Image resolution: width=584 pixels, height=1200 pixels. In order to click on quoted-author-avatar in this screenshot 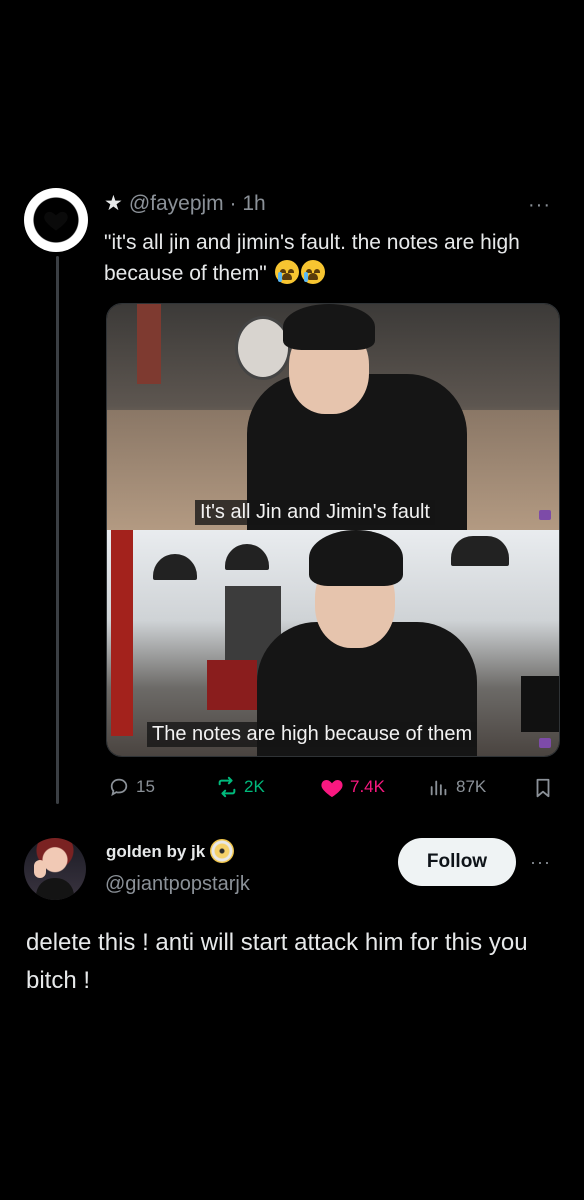, I will do `click(56, 220)`.